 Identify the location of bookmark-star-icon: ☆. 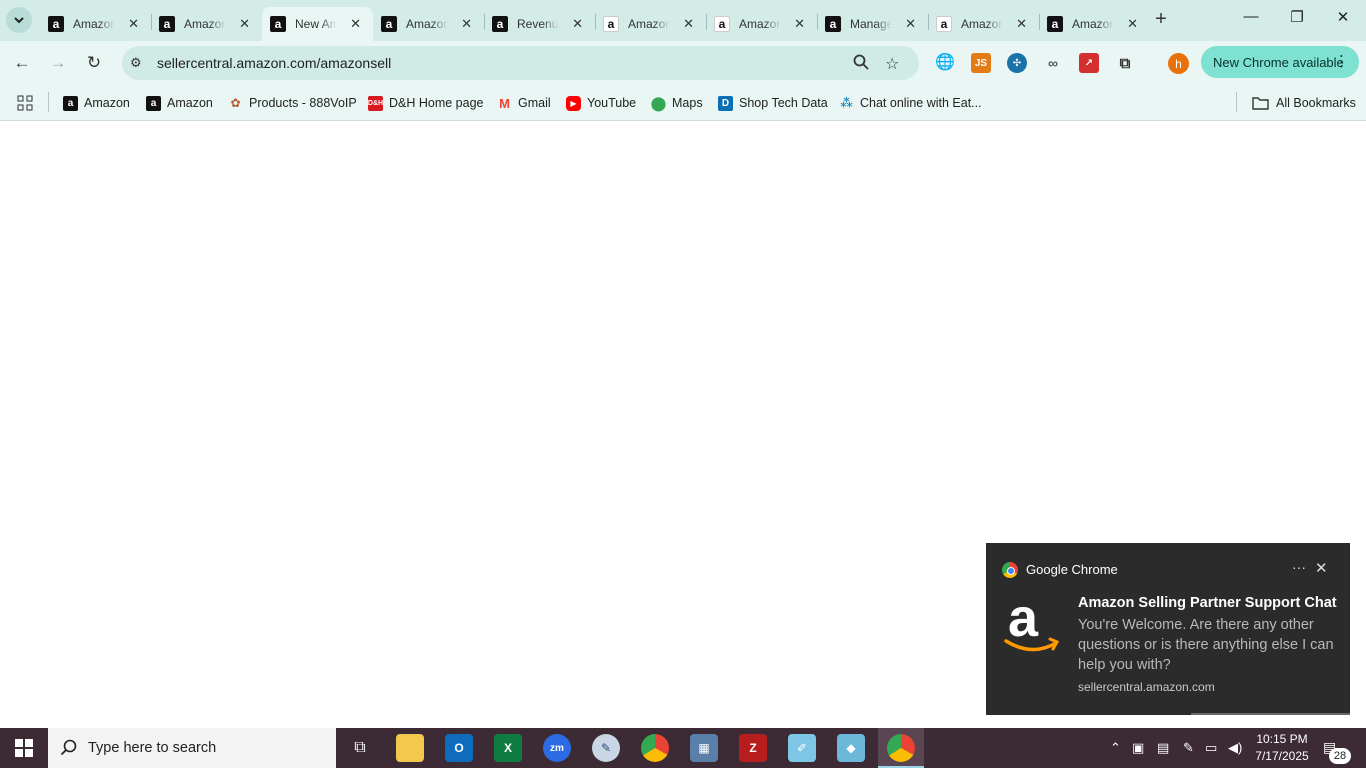
(892, 64).